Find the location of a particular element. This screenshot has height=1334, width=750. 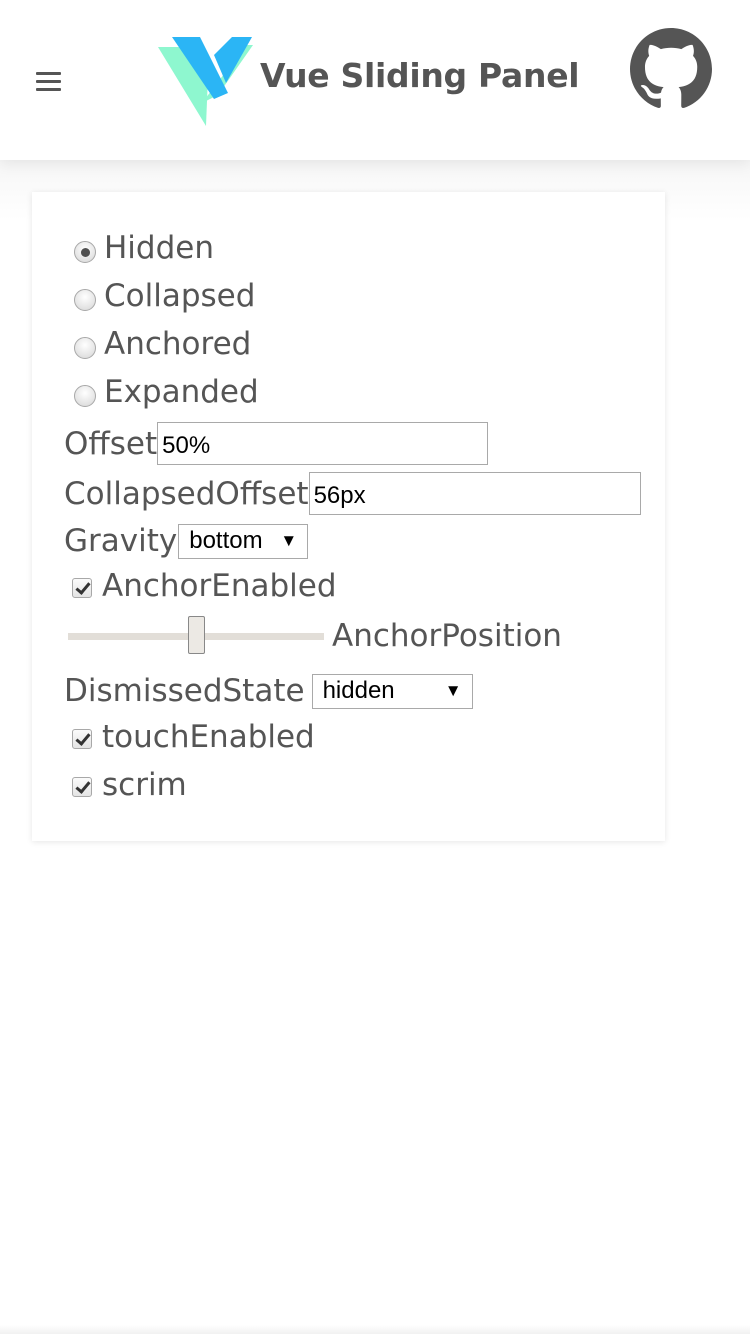

anchor-enabled-checkbox is located at coordinates (82, 588).